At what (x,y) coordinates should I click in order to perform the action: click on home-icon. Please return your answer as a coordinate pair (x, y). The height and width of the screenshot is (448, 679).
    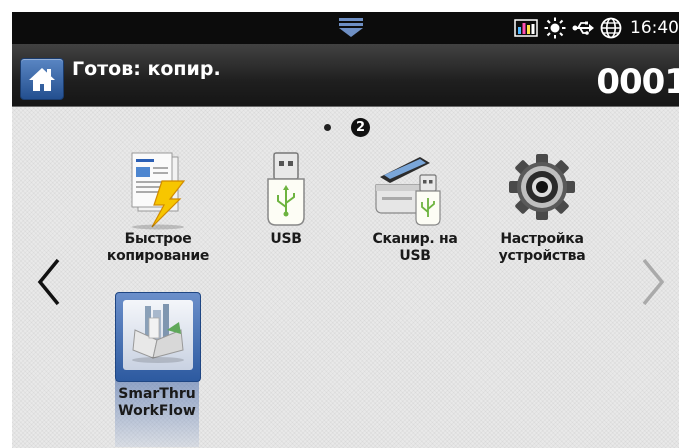
    Looking at the image, I should click on (42, 79).